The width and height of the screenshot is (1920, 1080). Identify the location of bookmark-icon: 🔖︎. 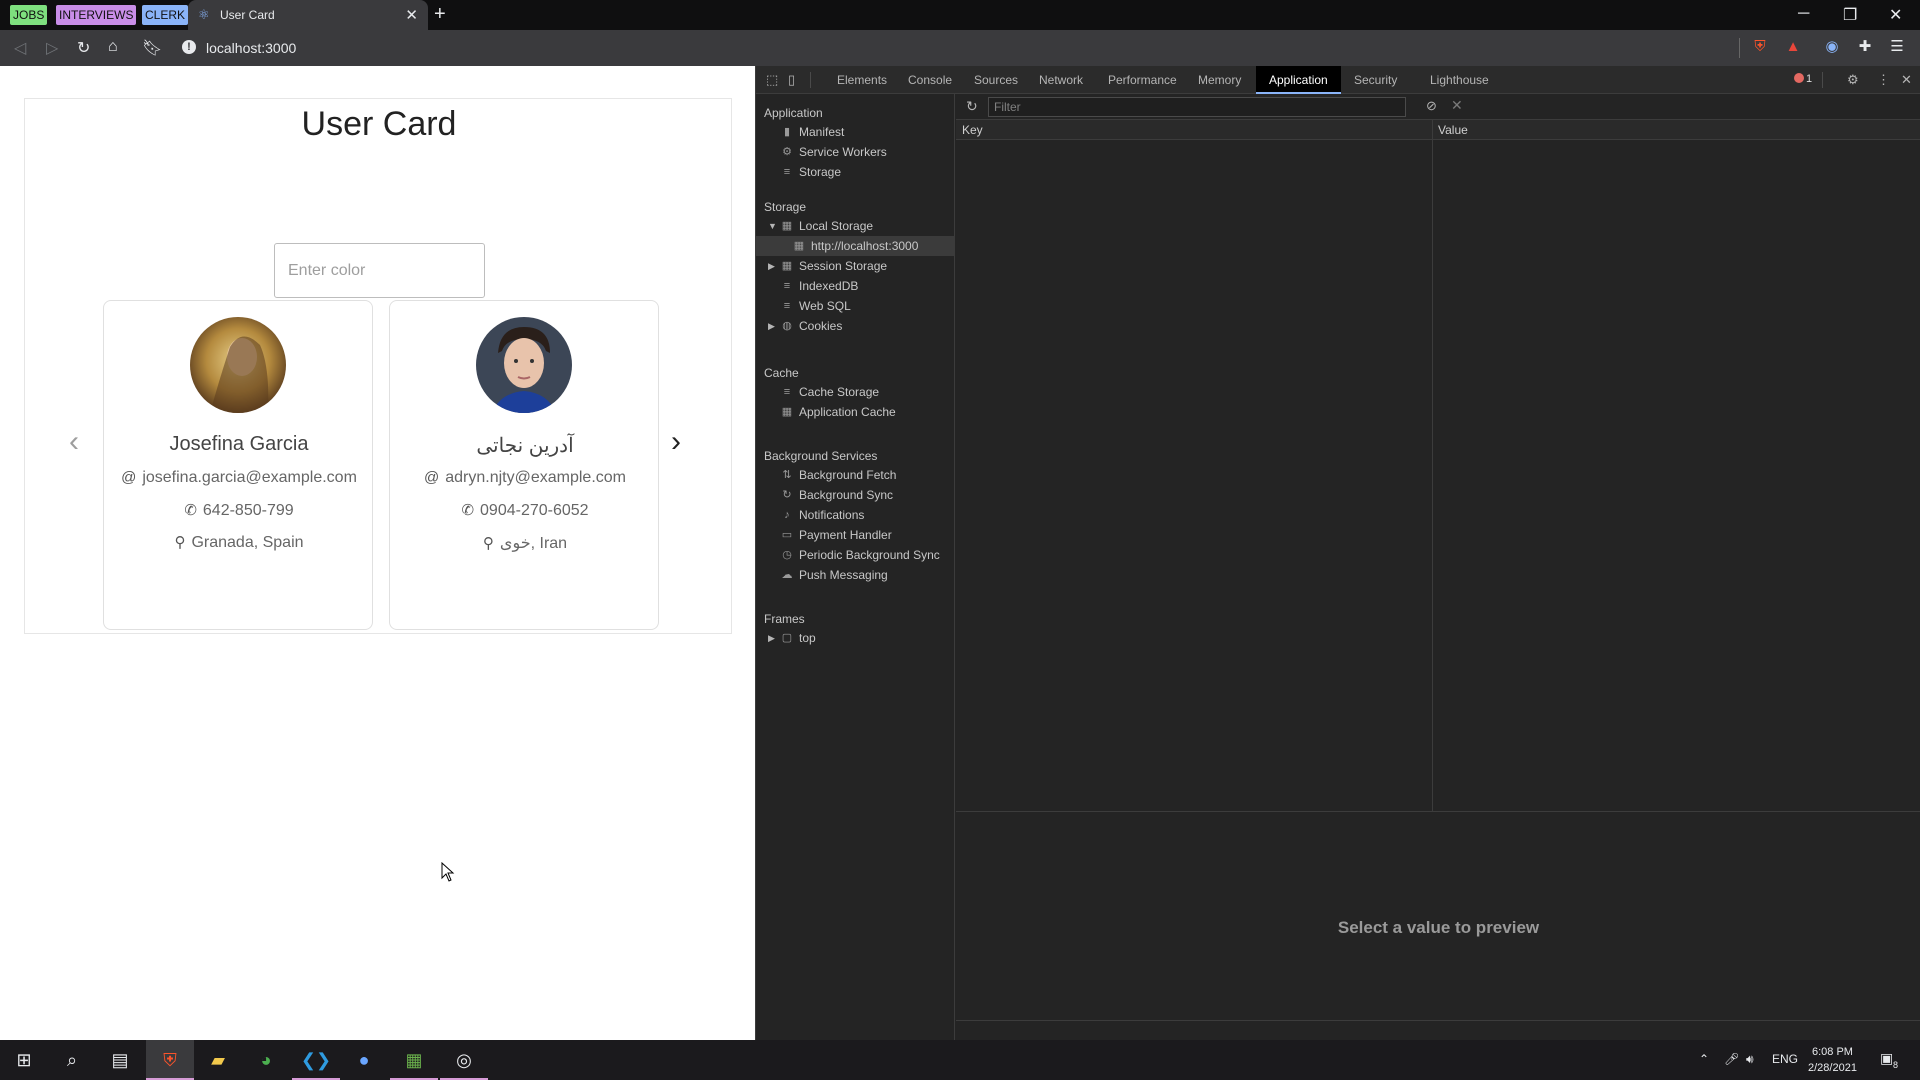
(152, 48).